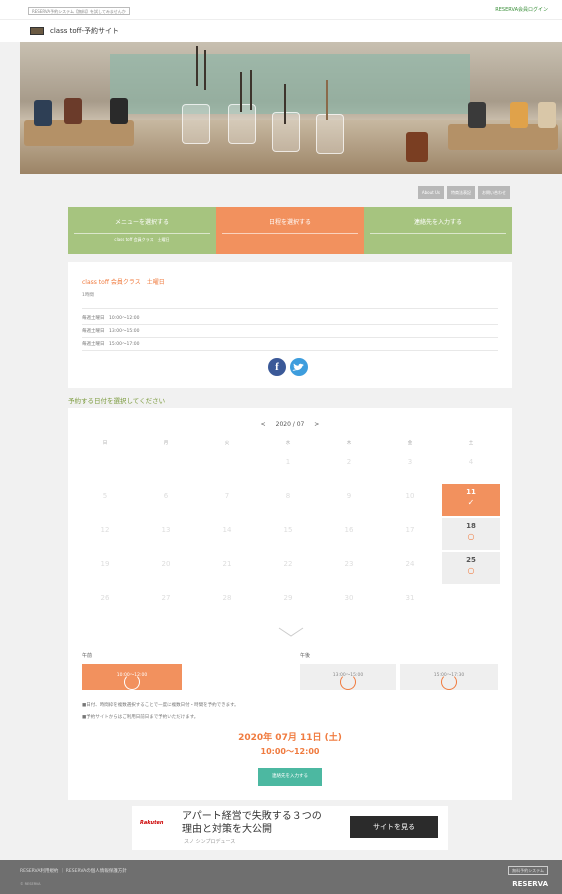 The height and width of the screenshot is (894, 562). I want to click on day-number: 12, so click(105, 530).